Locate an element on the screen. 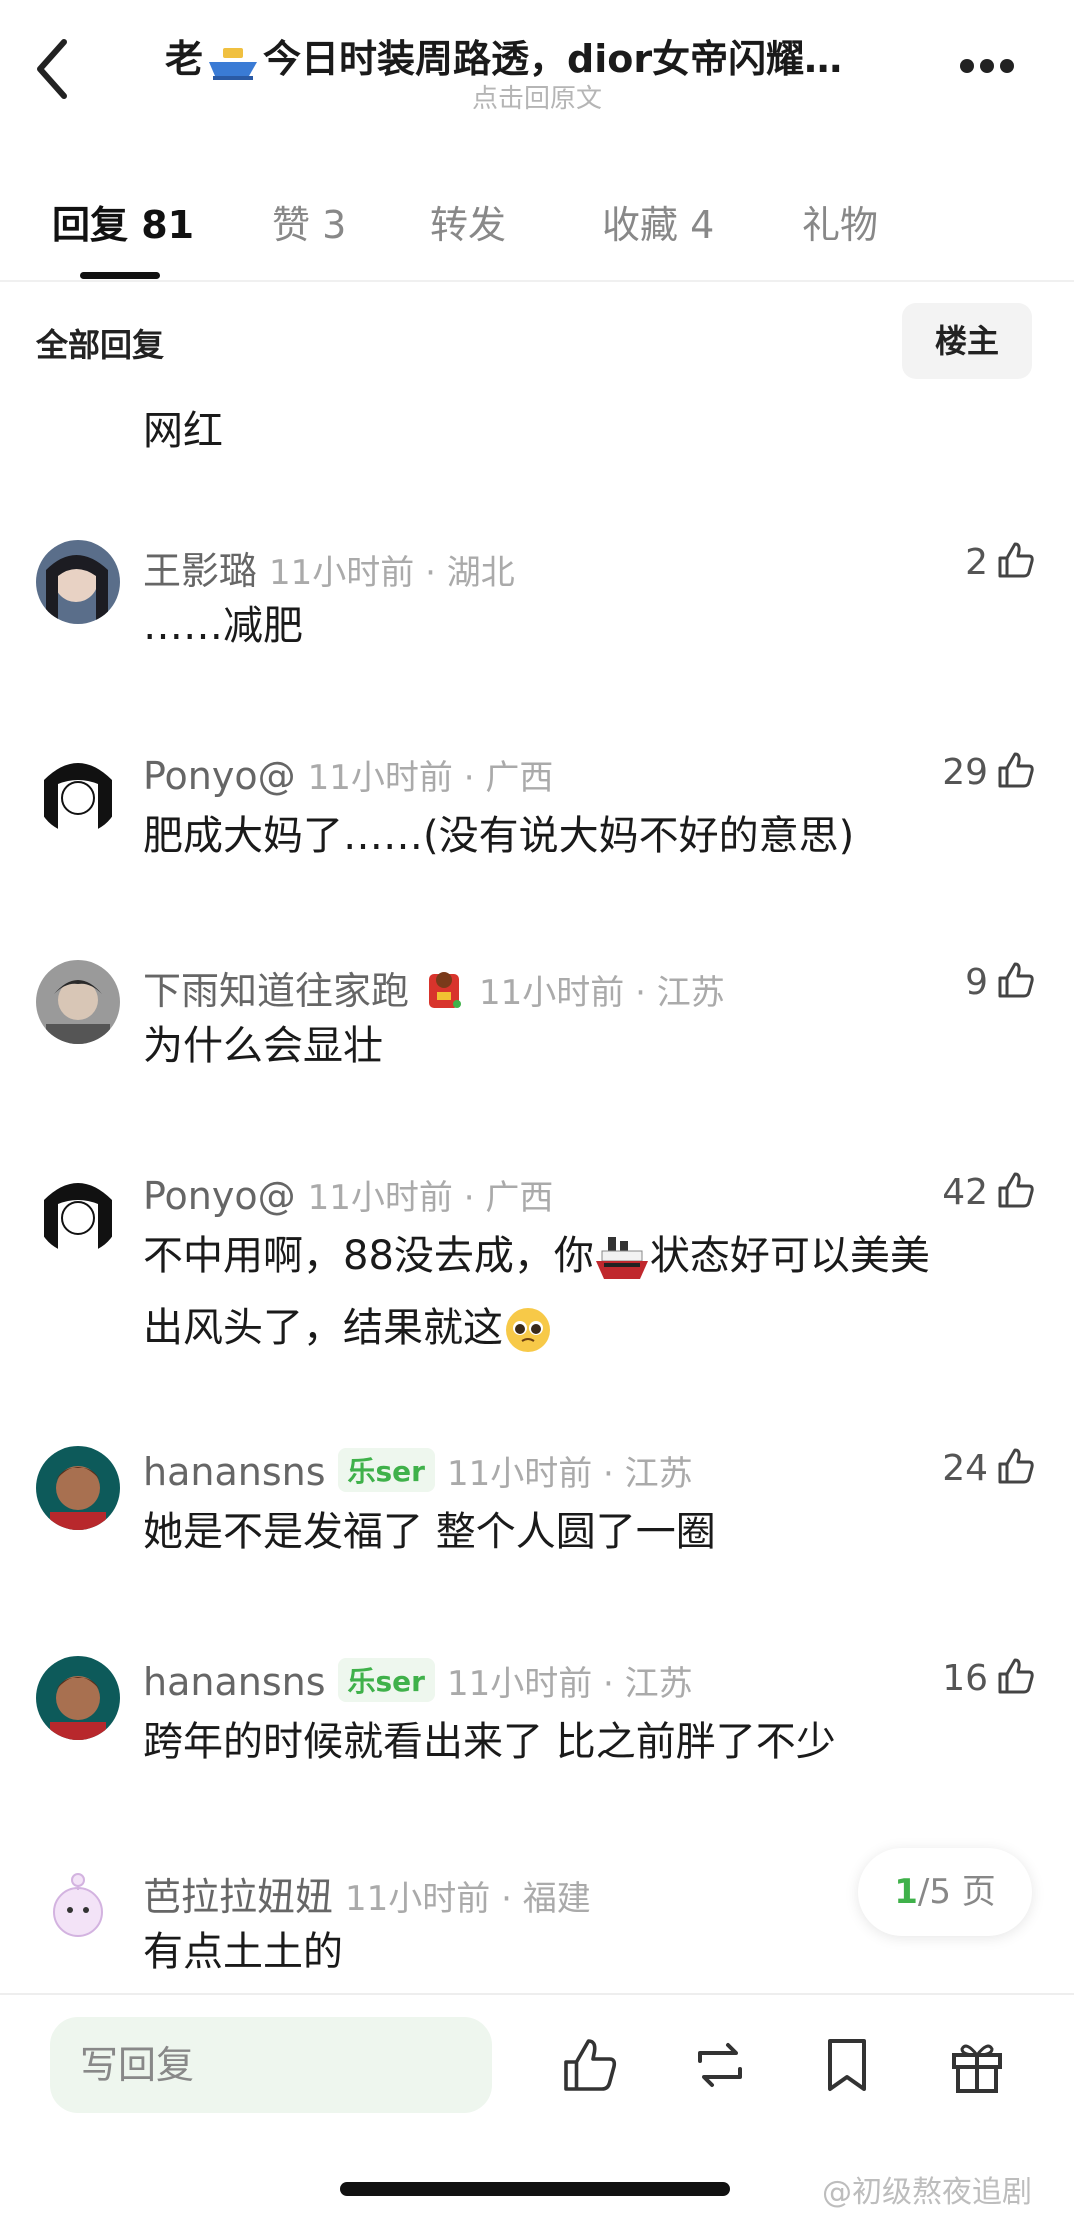  bottom-action-bar: 写回复 @初级熬夜追剧 is located at coordinates (537, 2106).